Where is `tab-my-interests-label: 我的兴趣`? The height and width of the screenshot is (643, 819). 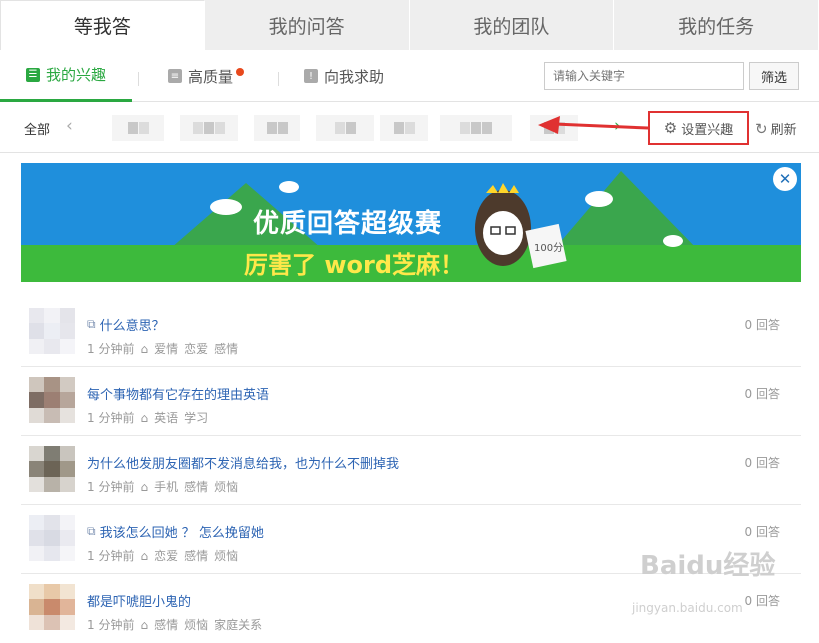 tab-my-interests-label: 我的兴趣 is located at coordinates (76, 75).